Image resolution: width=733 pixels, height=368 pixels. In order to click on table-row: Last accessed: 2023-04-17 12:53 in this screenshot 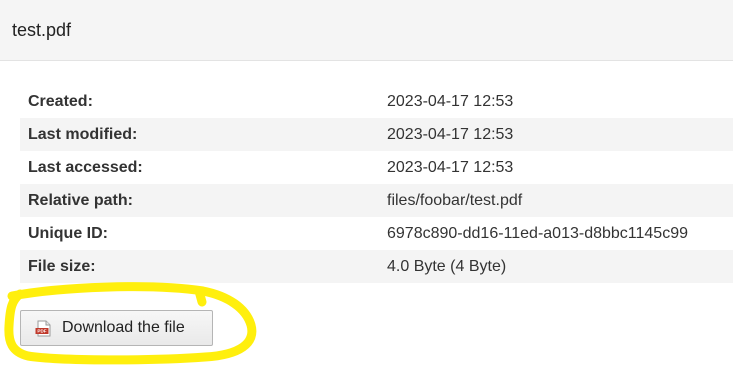, I will do `click(376, 167)`.